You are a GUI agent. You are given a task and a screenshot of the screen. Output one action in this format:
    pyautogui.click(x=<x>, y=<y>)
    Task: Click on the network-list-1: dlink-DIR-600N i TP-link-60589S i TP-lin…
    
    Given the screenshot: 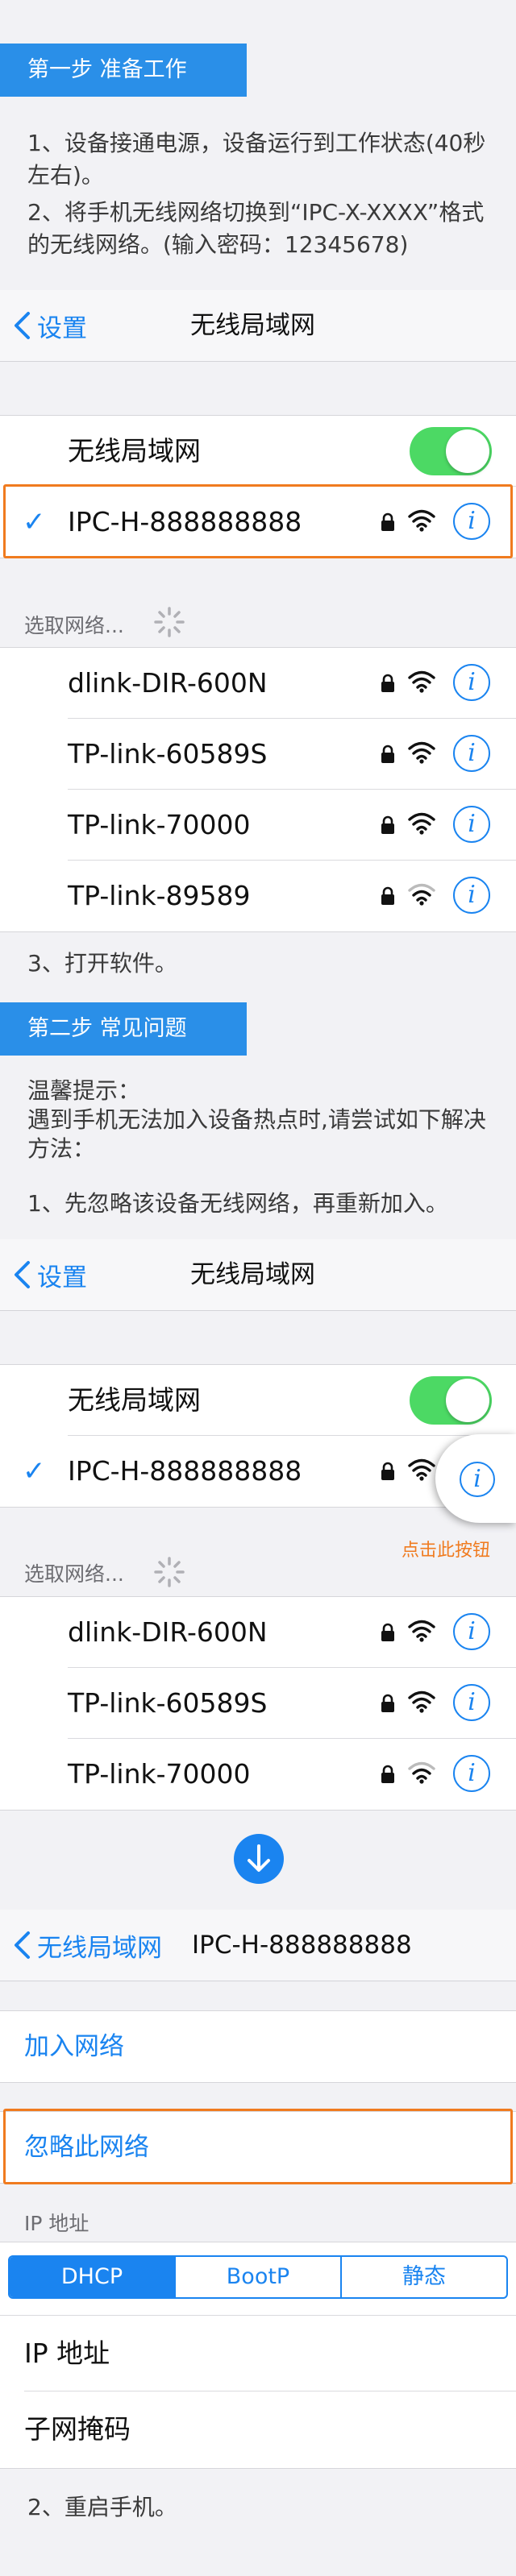 What is the action you would take?
    pyautogui.click(x=258, y=789)
    